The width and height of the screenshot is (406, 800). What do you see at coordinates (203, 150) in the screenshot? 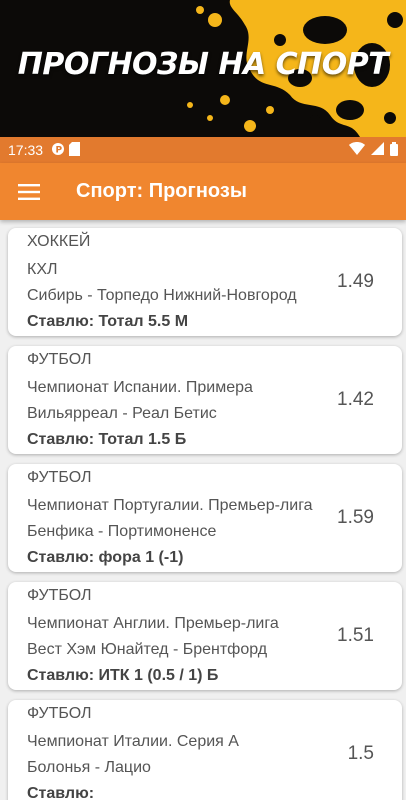
I see `status-bar: 17:33 P` at bounding box center [203, 150].